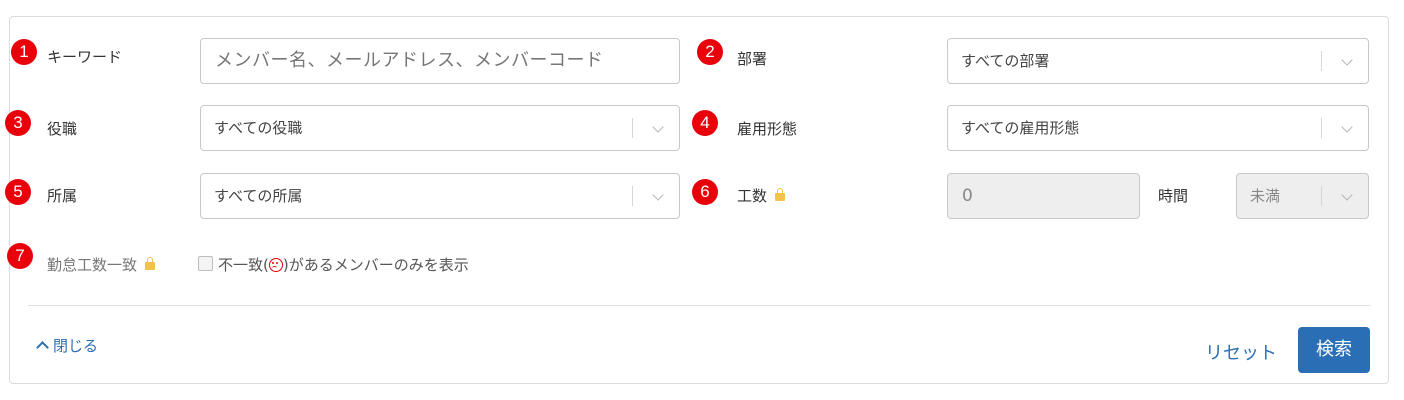 The image size is (1404, 400). Describe the element at coordinates (42, 347) in the screenshot. I see `chevron-up-icon` at that location.